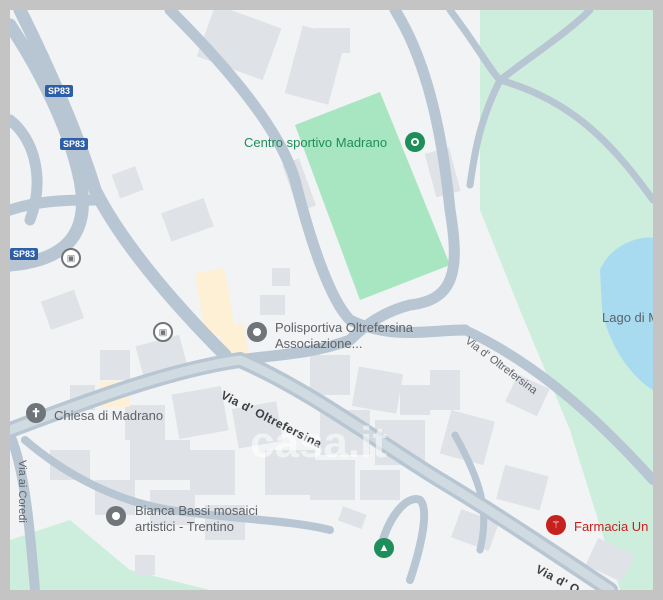 Image resolution: width=663 pixels, height=600 pixels. I want to click on cross-icon: ✝, so click(36, 413).